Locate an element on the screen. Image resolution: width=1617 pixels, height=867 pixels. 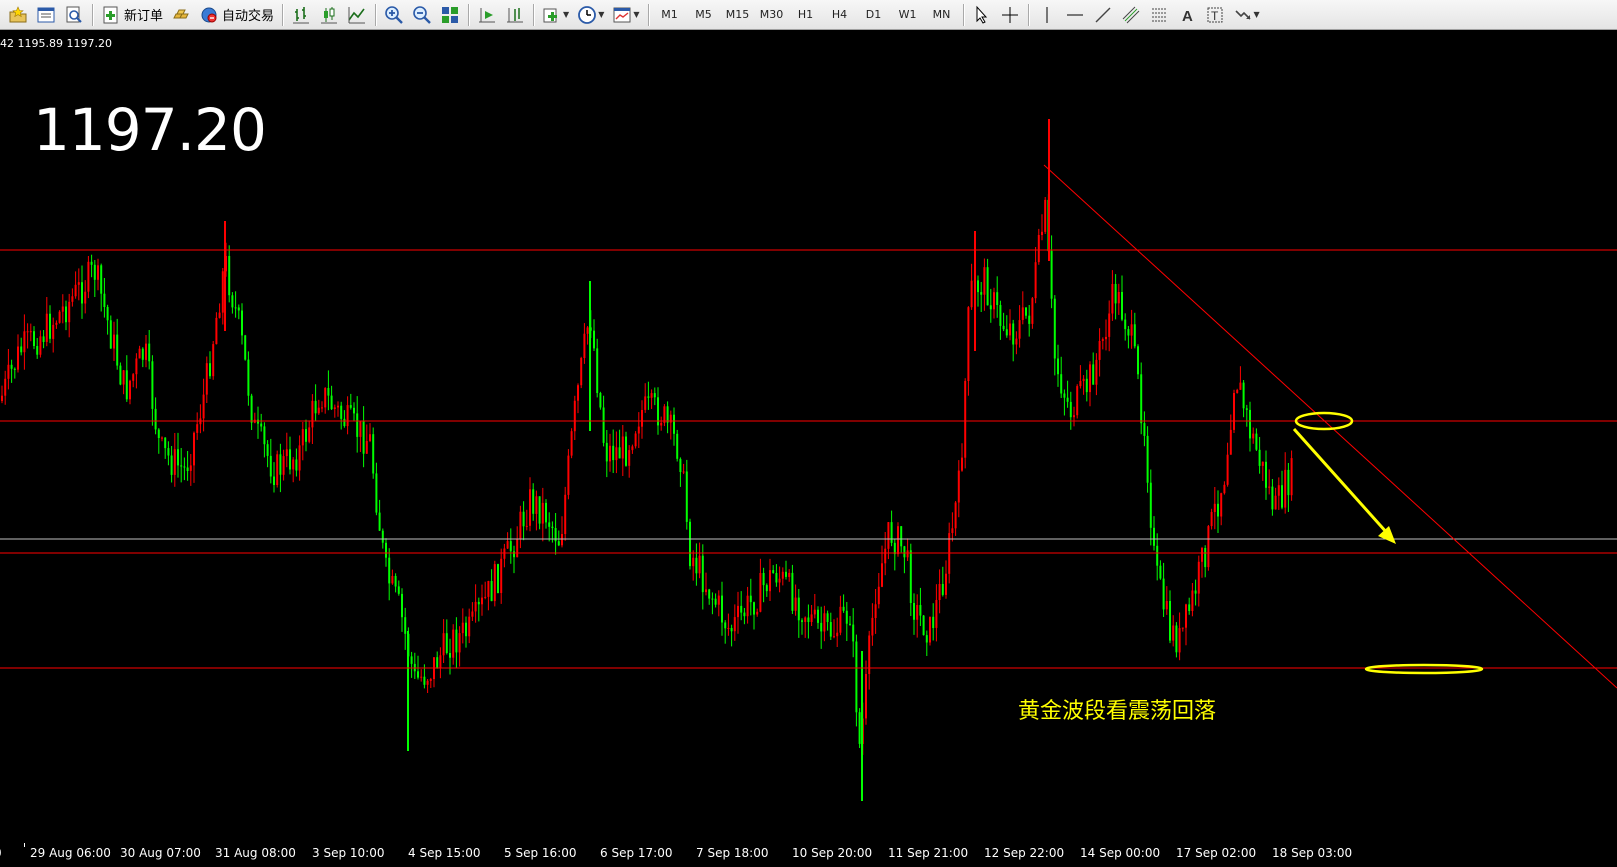
profiles-button is located at coordinates (18, 15).